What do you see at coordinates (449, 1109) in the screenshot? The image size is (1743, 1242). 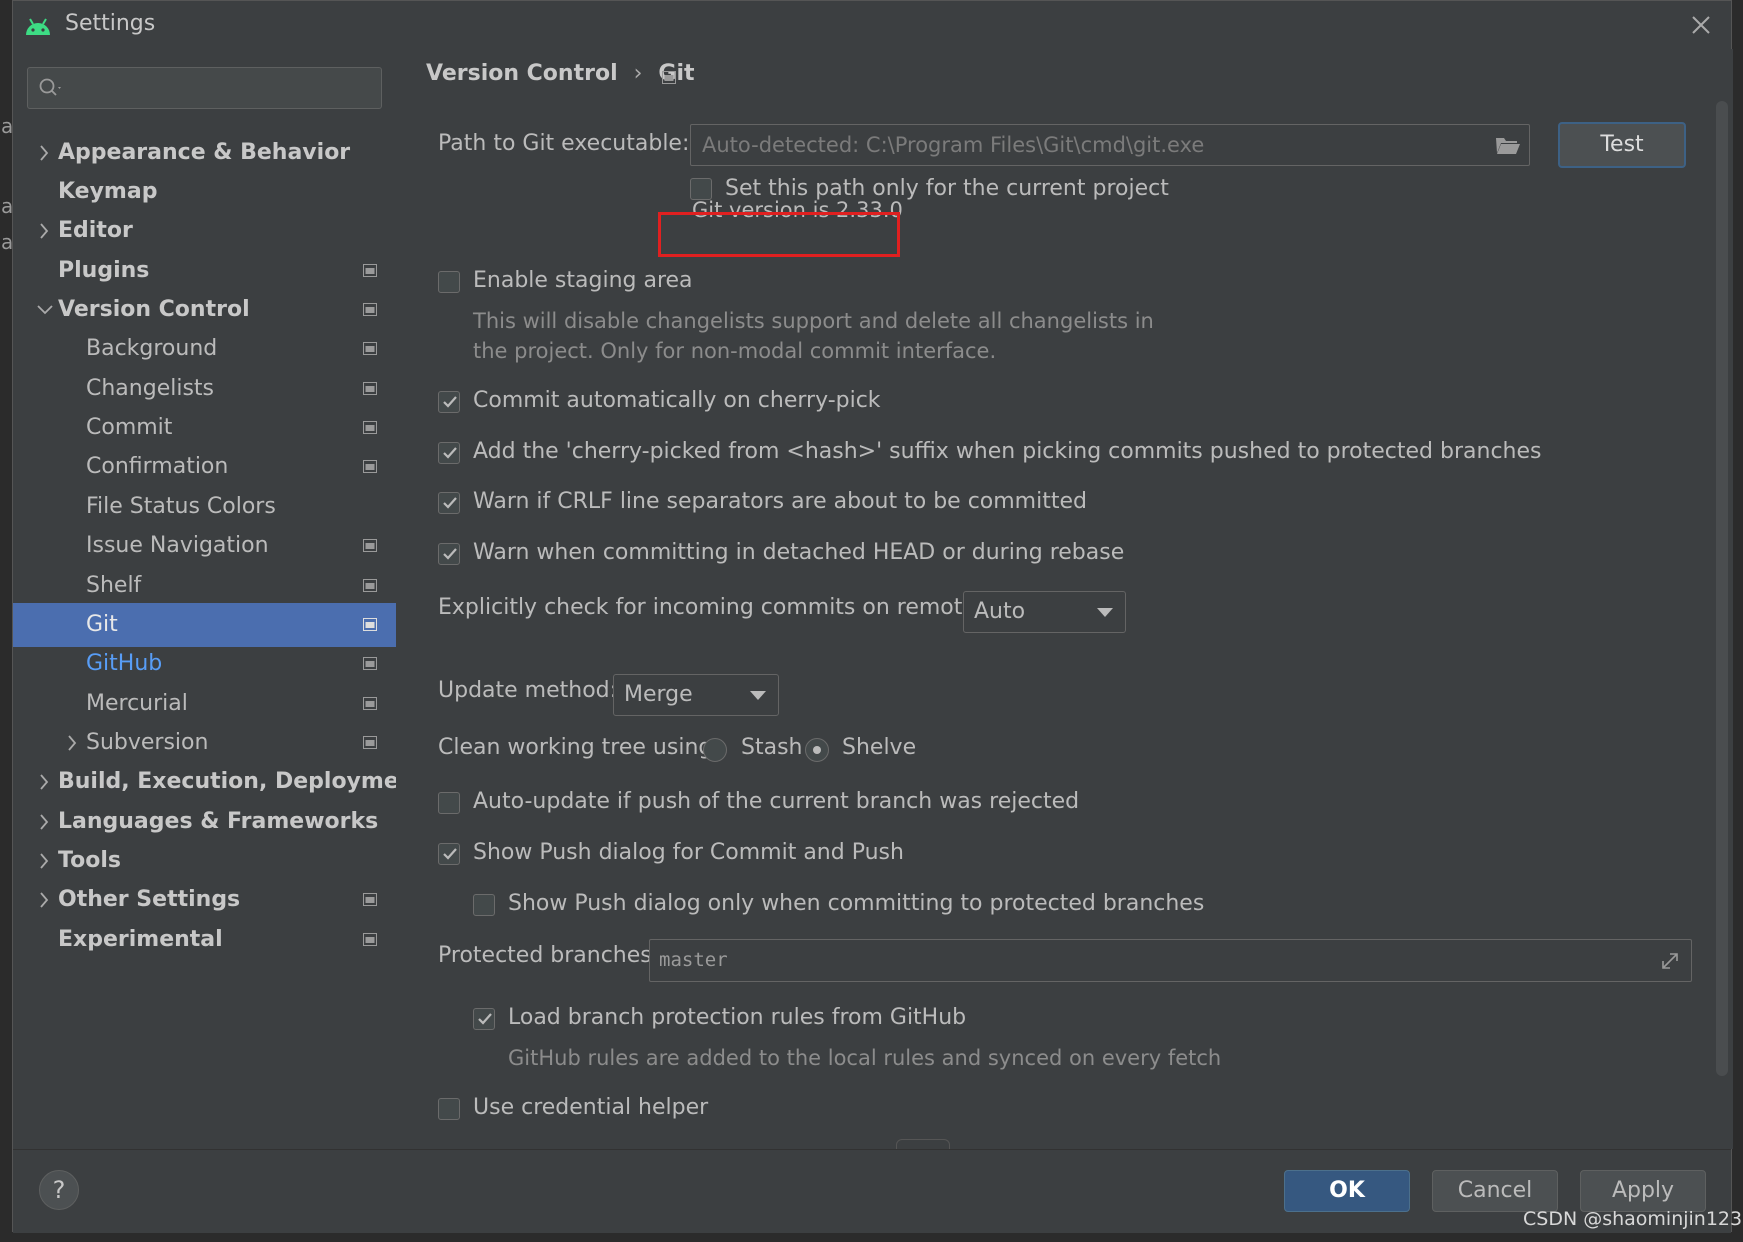 I see `credential-helper-checkbox` at bounding box center [449, 1109].